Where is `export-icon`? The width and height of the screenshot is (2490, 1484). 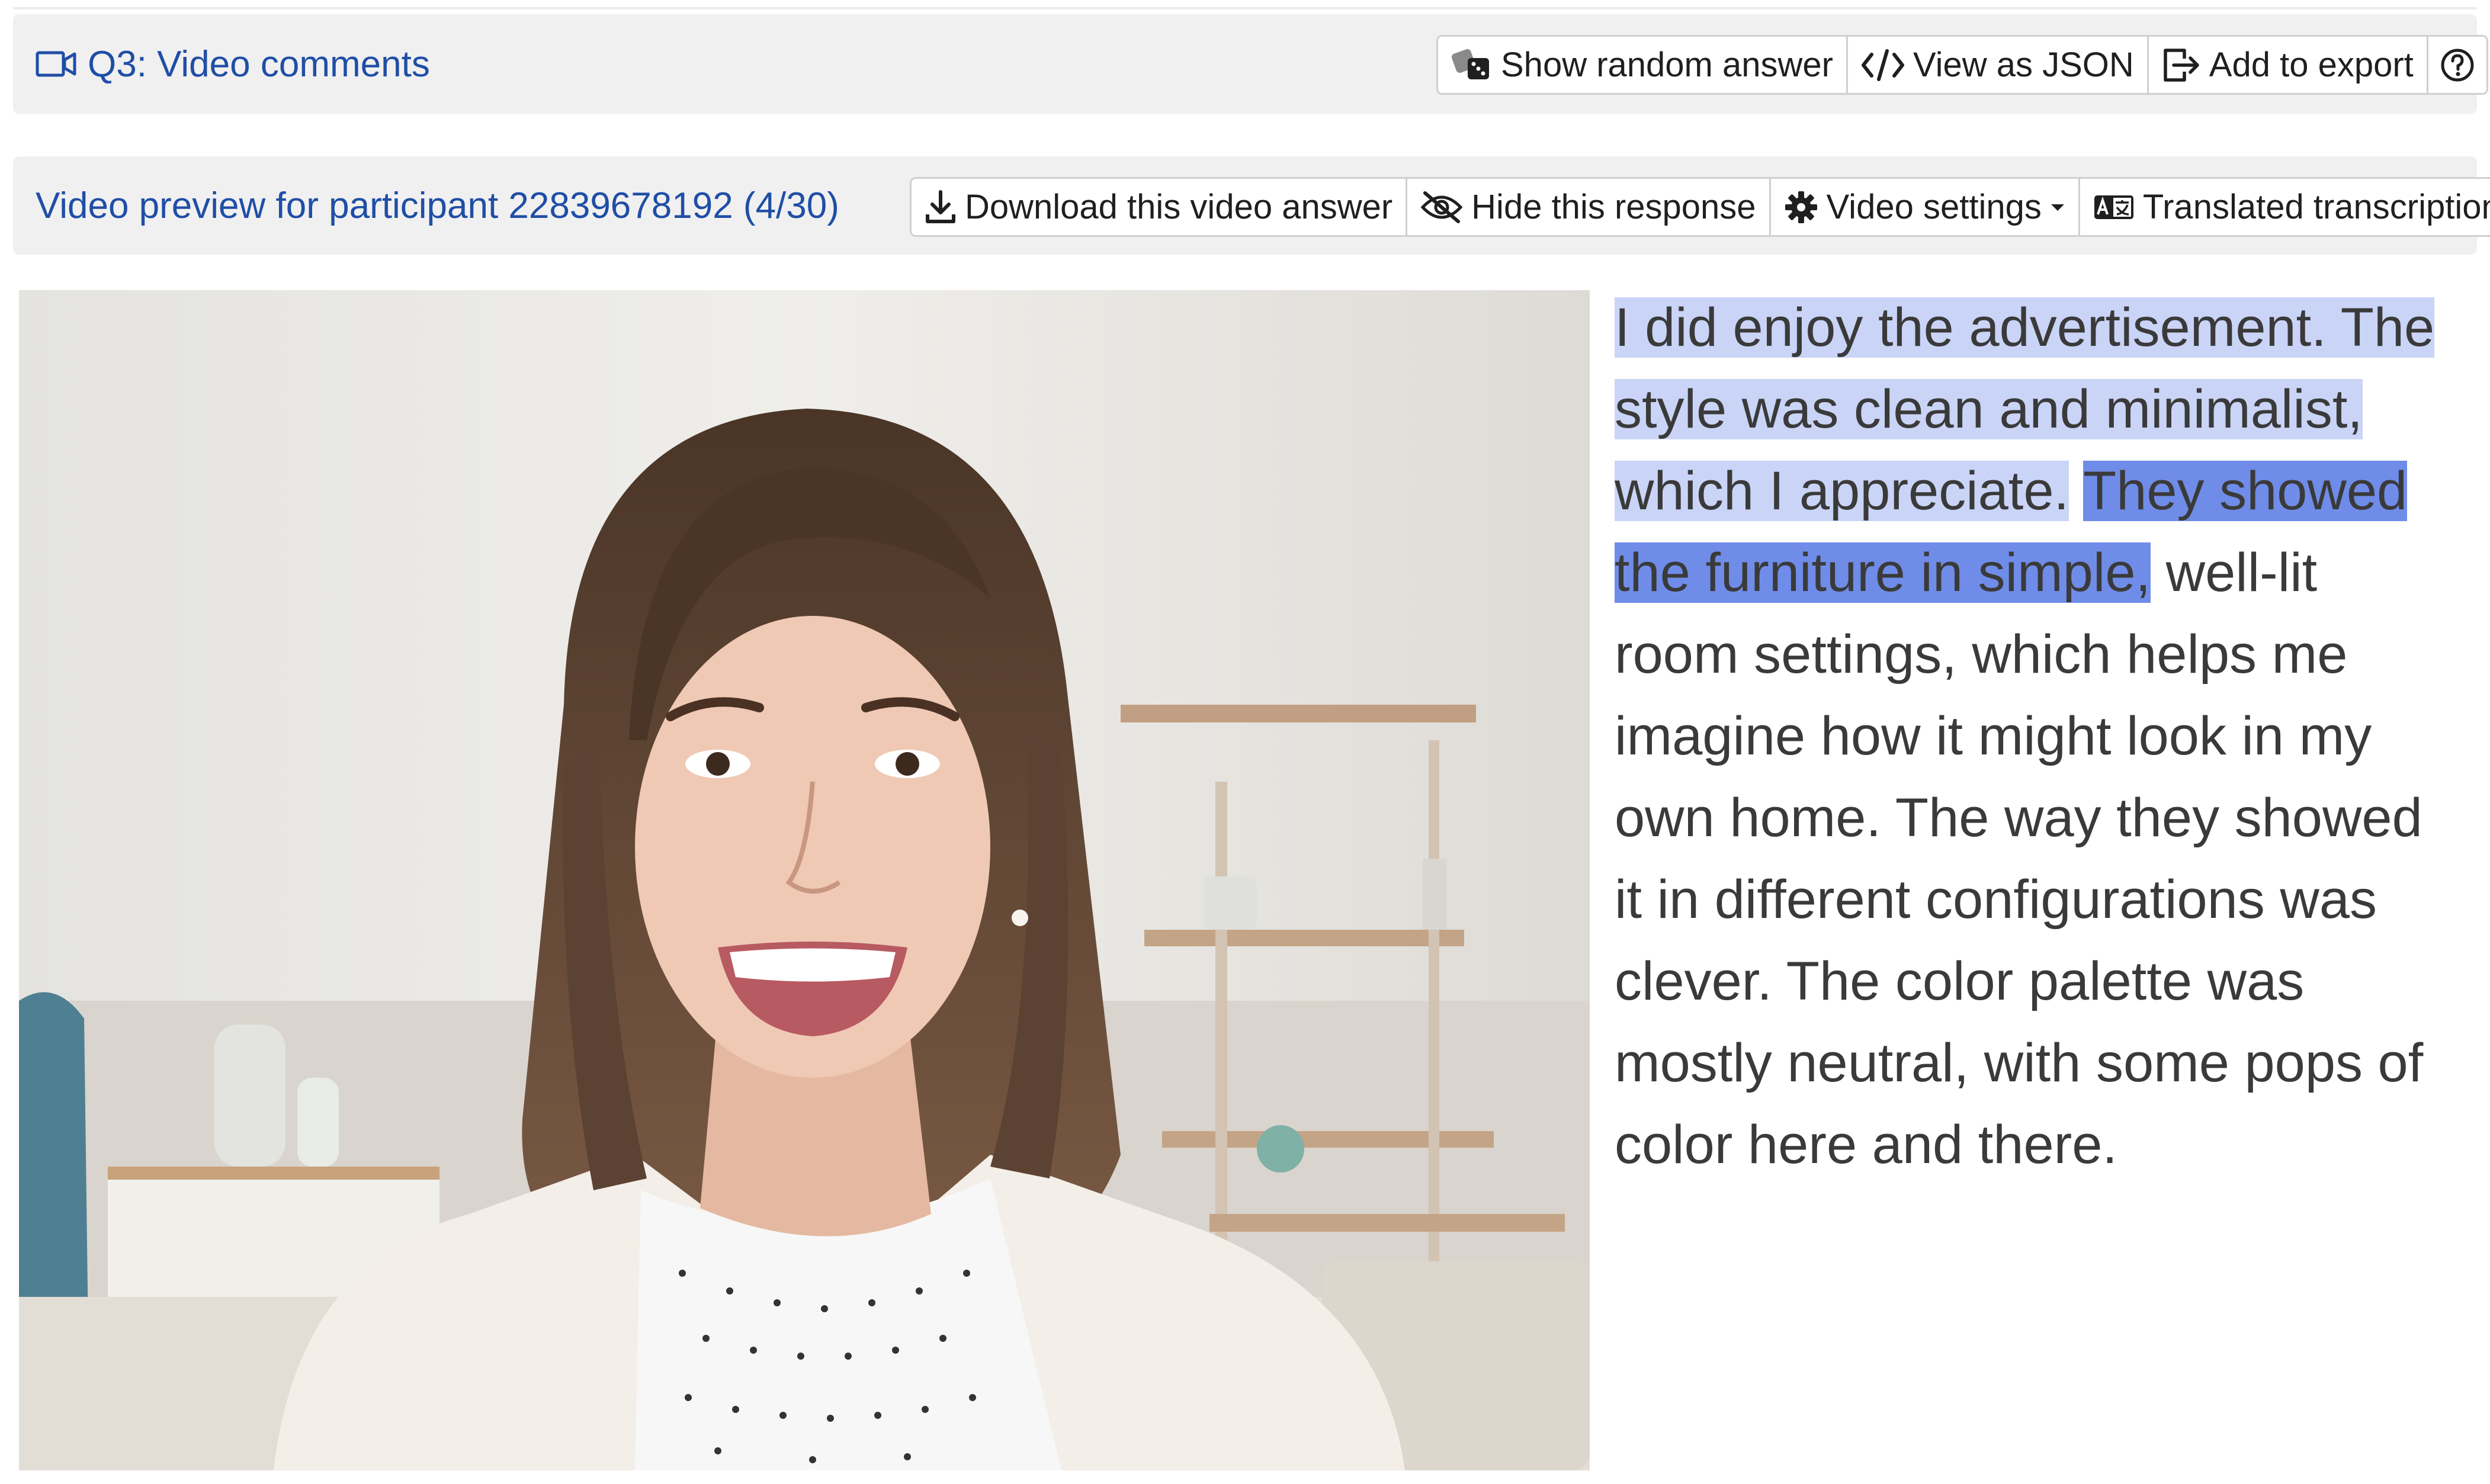
export-icon is located at coordinates (2181, 65).